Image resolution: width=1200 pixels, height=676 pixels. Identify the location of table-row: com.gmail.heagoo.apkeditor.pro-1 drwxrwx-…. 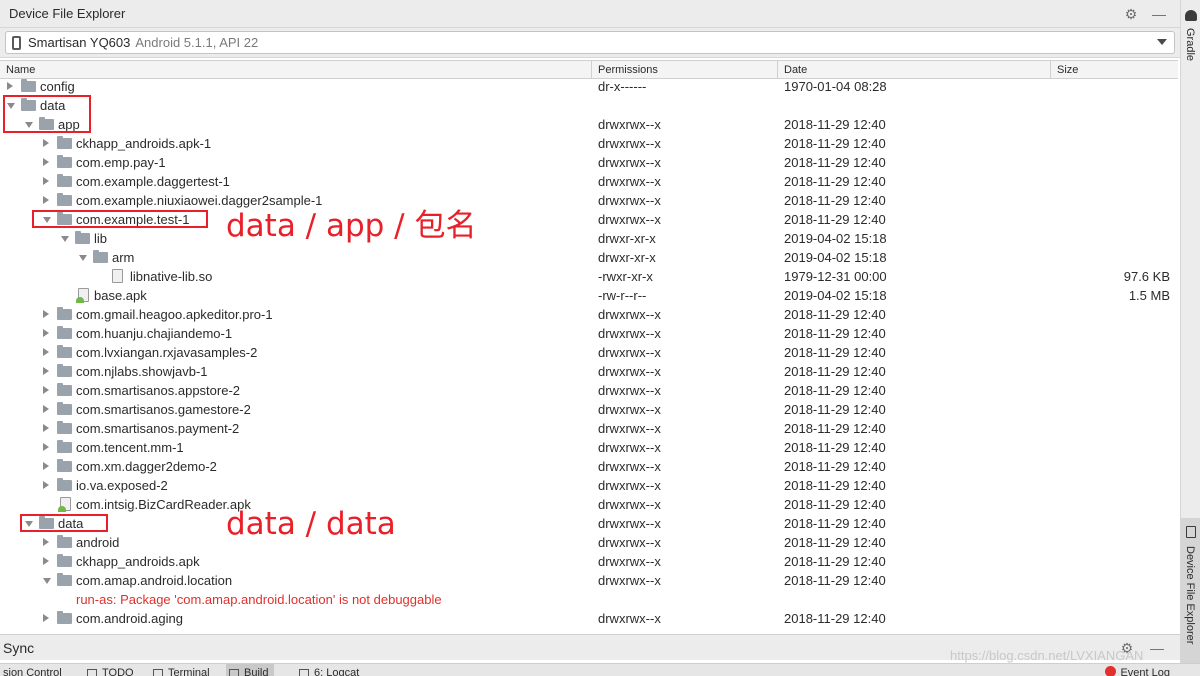
(589, 314).